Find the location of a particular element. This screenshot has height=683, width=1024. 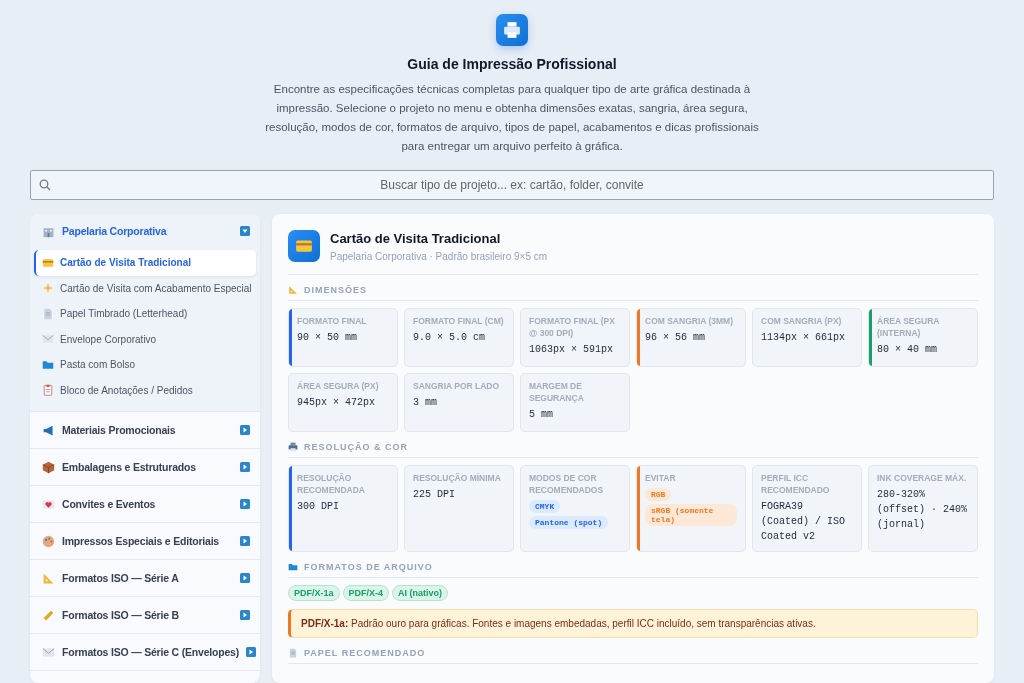

spec-value: 9.0 × 5.0 cm is located at coordinates (449, 338).